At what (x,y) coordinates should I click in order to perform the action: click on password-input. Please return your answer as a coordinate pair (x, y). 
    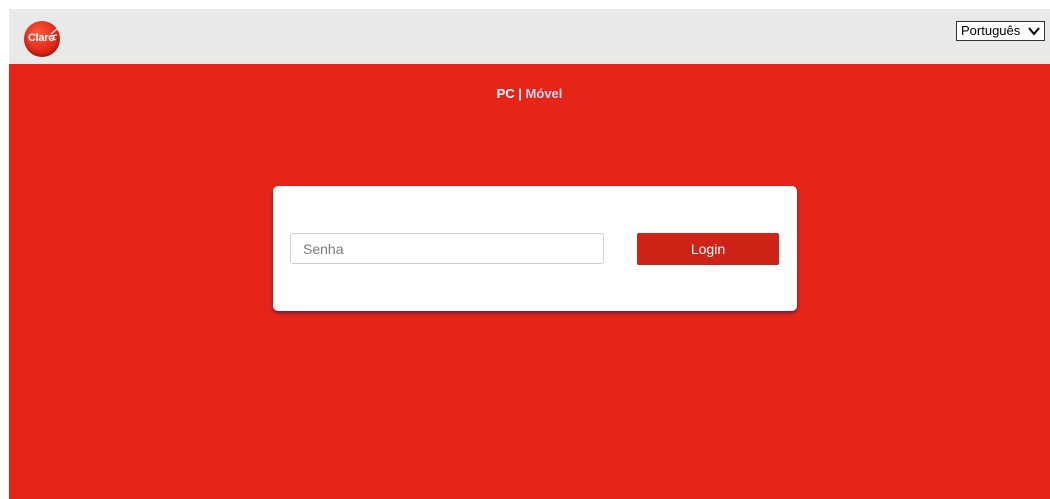
    Looking at the image, I should click on (447, 248).